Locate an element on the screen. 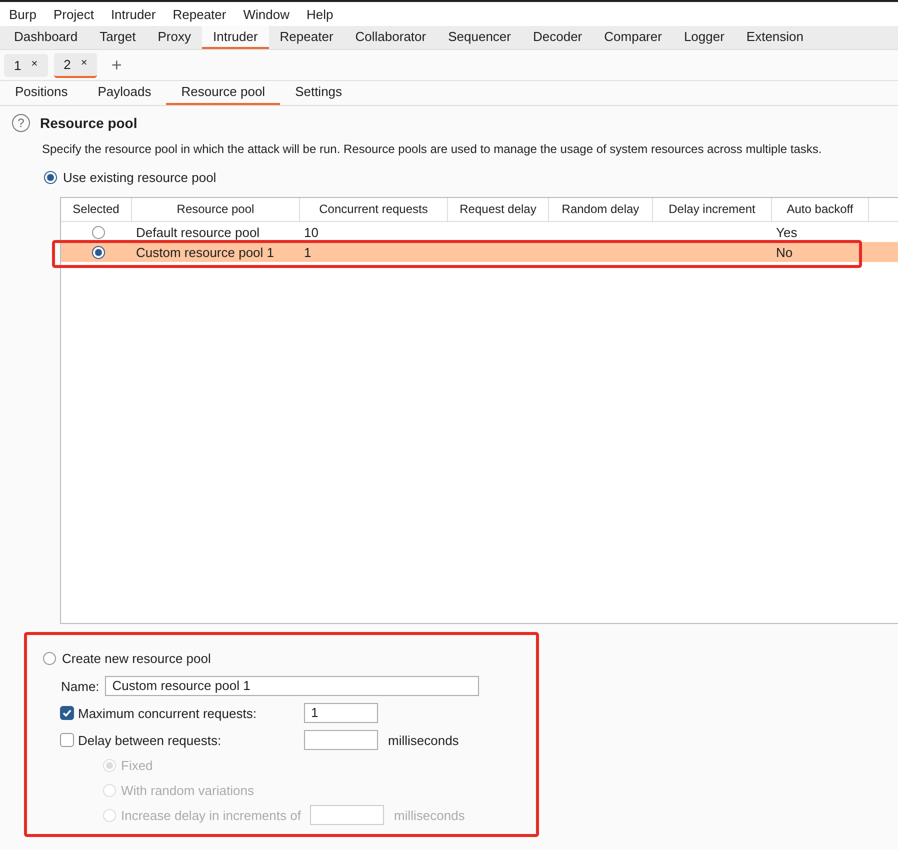 The height and width of the screenshot is (850, 898). name-field: Custom resource pool 1 is located at coordinates (292, 686).